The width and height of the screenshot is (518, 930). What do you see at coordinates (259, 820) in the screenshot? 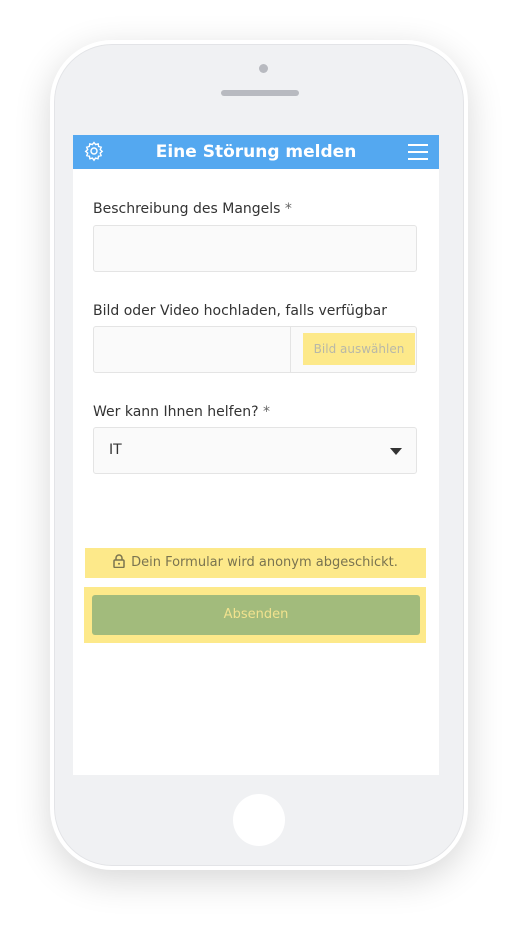
I see `home-button` at bounding box center [259, 820].